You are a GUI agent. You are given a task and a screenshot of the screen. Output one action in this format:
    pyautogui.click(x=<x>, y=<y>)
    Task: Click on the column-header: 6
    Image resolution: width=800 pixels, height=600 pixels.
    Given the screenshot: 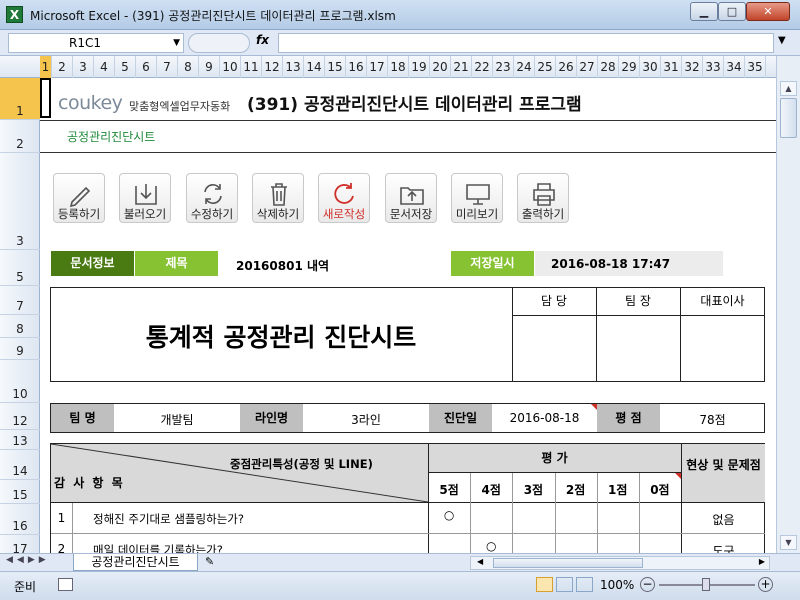 What is the action you would take?
    pyautogui.click(x=146, y=67)
    